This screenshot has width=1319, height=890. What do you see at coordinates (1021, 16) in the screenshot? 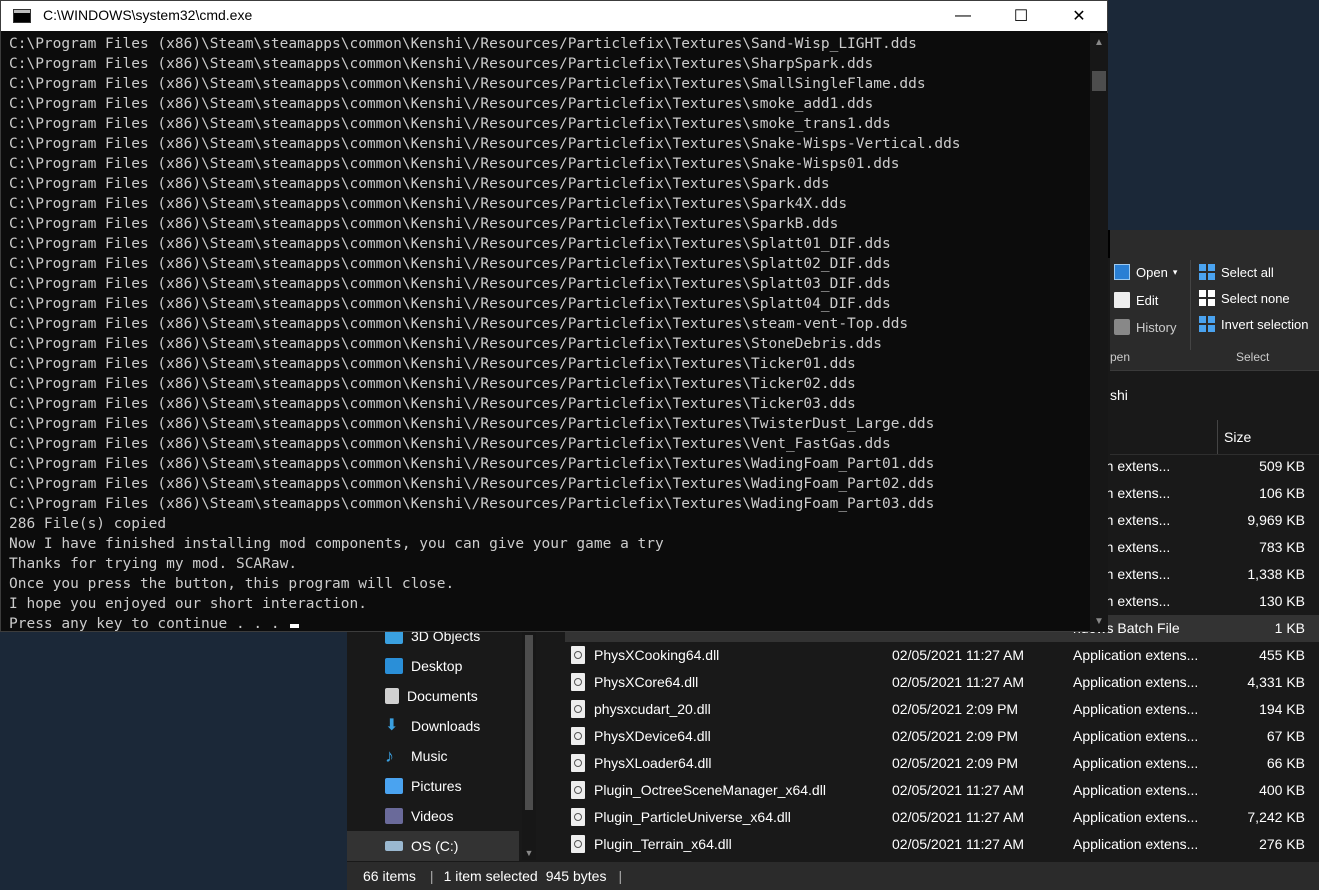
I see `maximize-button: ☐` at bounding box center [1021, 16].